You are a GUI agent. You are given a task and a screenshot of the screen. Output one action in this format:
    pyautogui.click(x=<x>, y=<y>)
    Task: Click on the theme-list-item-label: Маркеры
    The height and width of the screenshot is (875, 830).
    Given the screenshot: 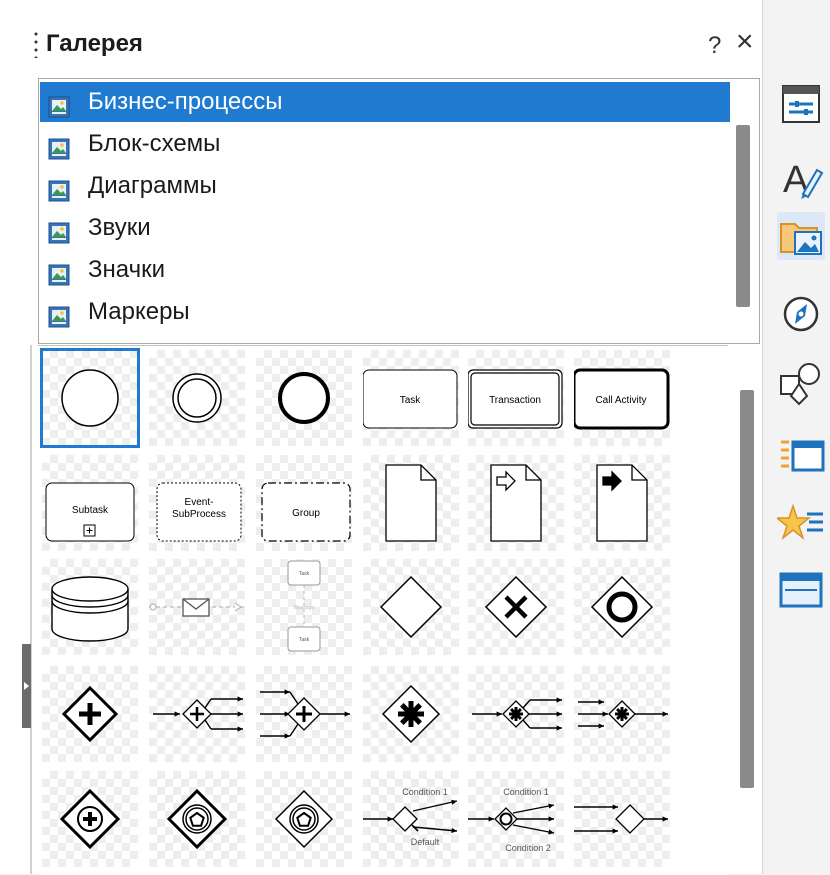 What is the action you would take?
    pyautogui.click(x=139, y=311)
    